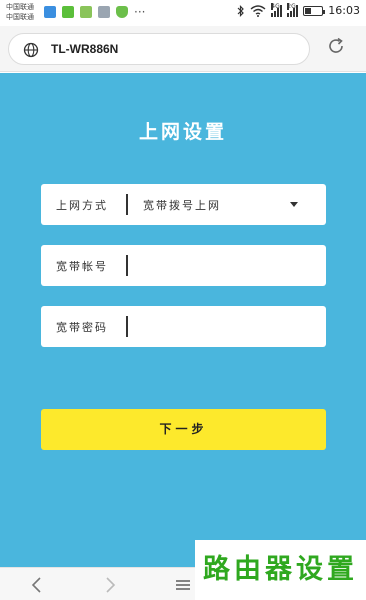  I want to click on menu-icon, so click(183, 585).